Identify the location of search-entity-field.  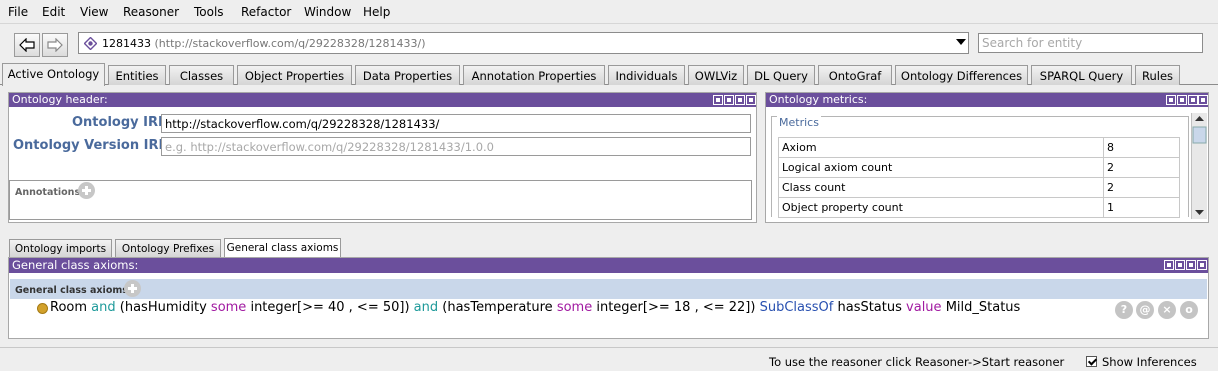
(1090, 43).